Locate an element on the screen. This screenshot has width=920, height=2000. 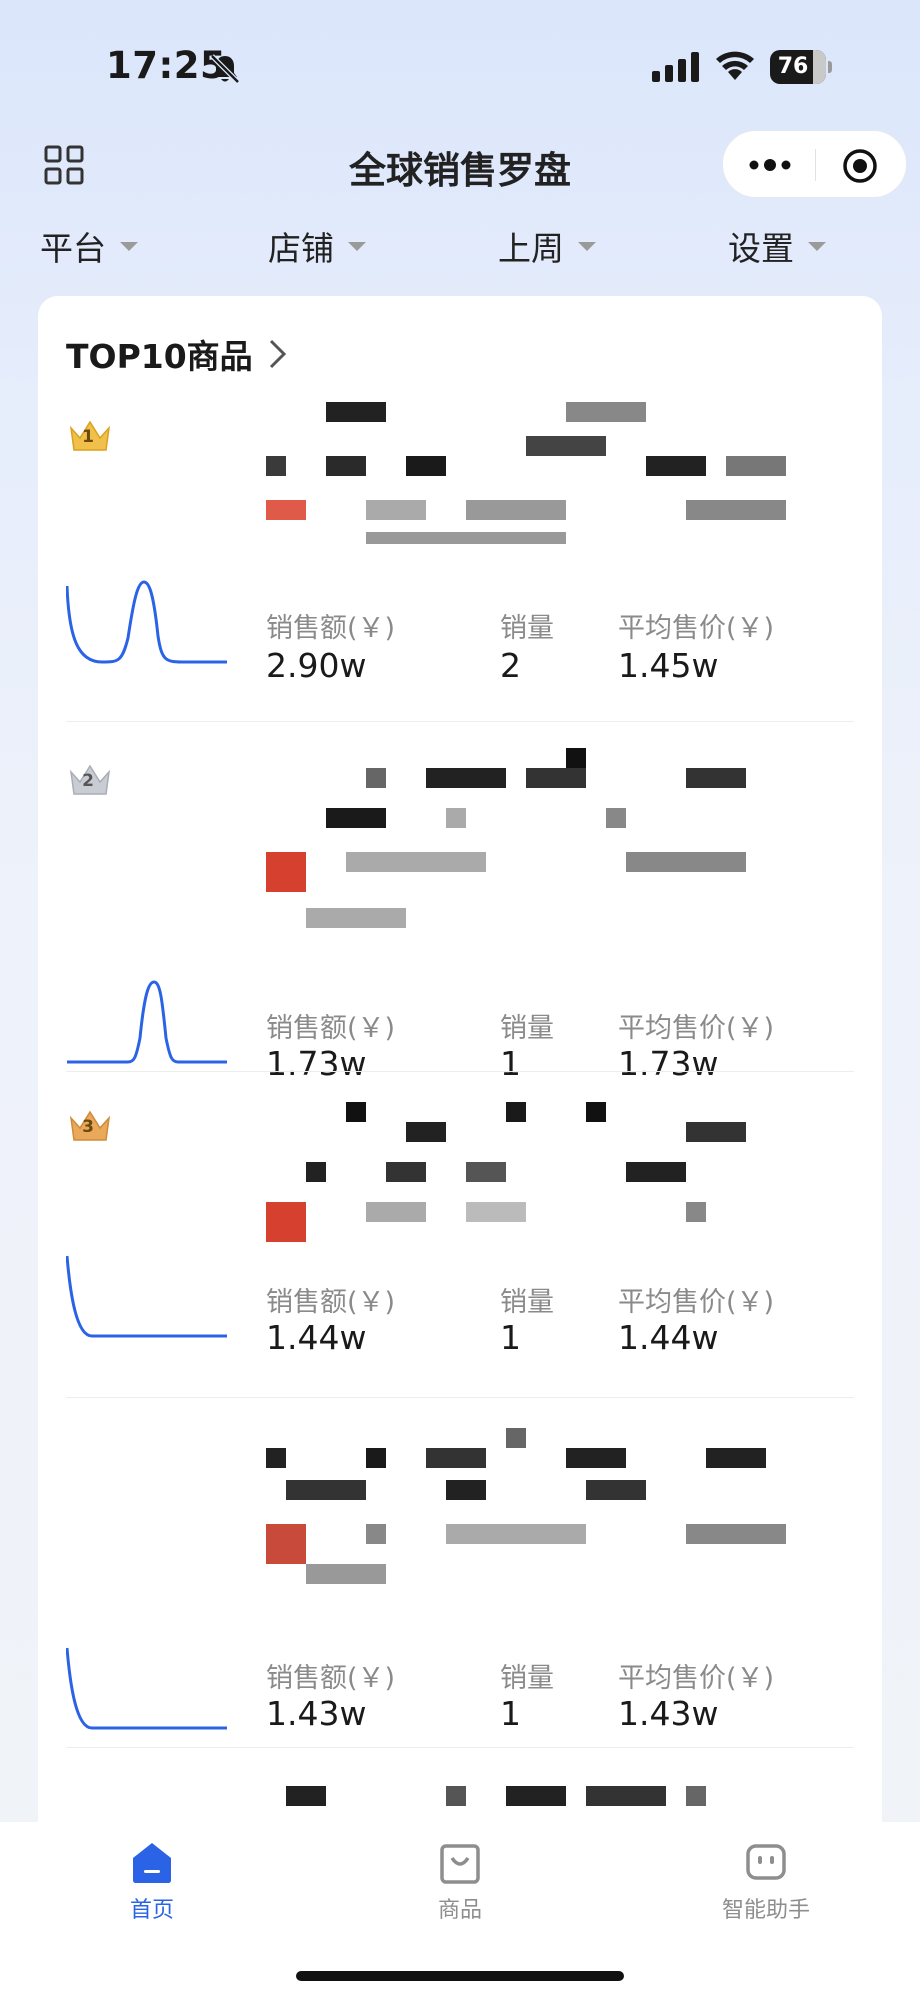
grid-menu-icon is located at coordinates (64, 165).